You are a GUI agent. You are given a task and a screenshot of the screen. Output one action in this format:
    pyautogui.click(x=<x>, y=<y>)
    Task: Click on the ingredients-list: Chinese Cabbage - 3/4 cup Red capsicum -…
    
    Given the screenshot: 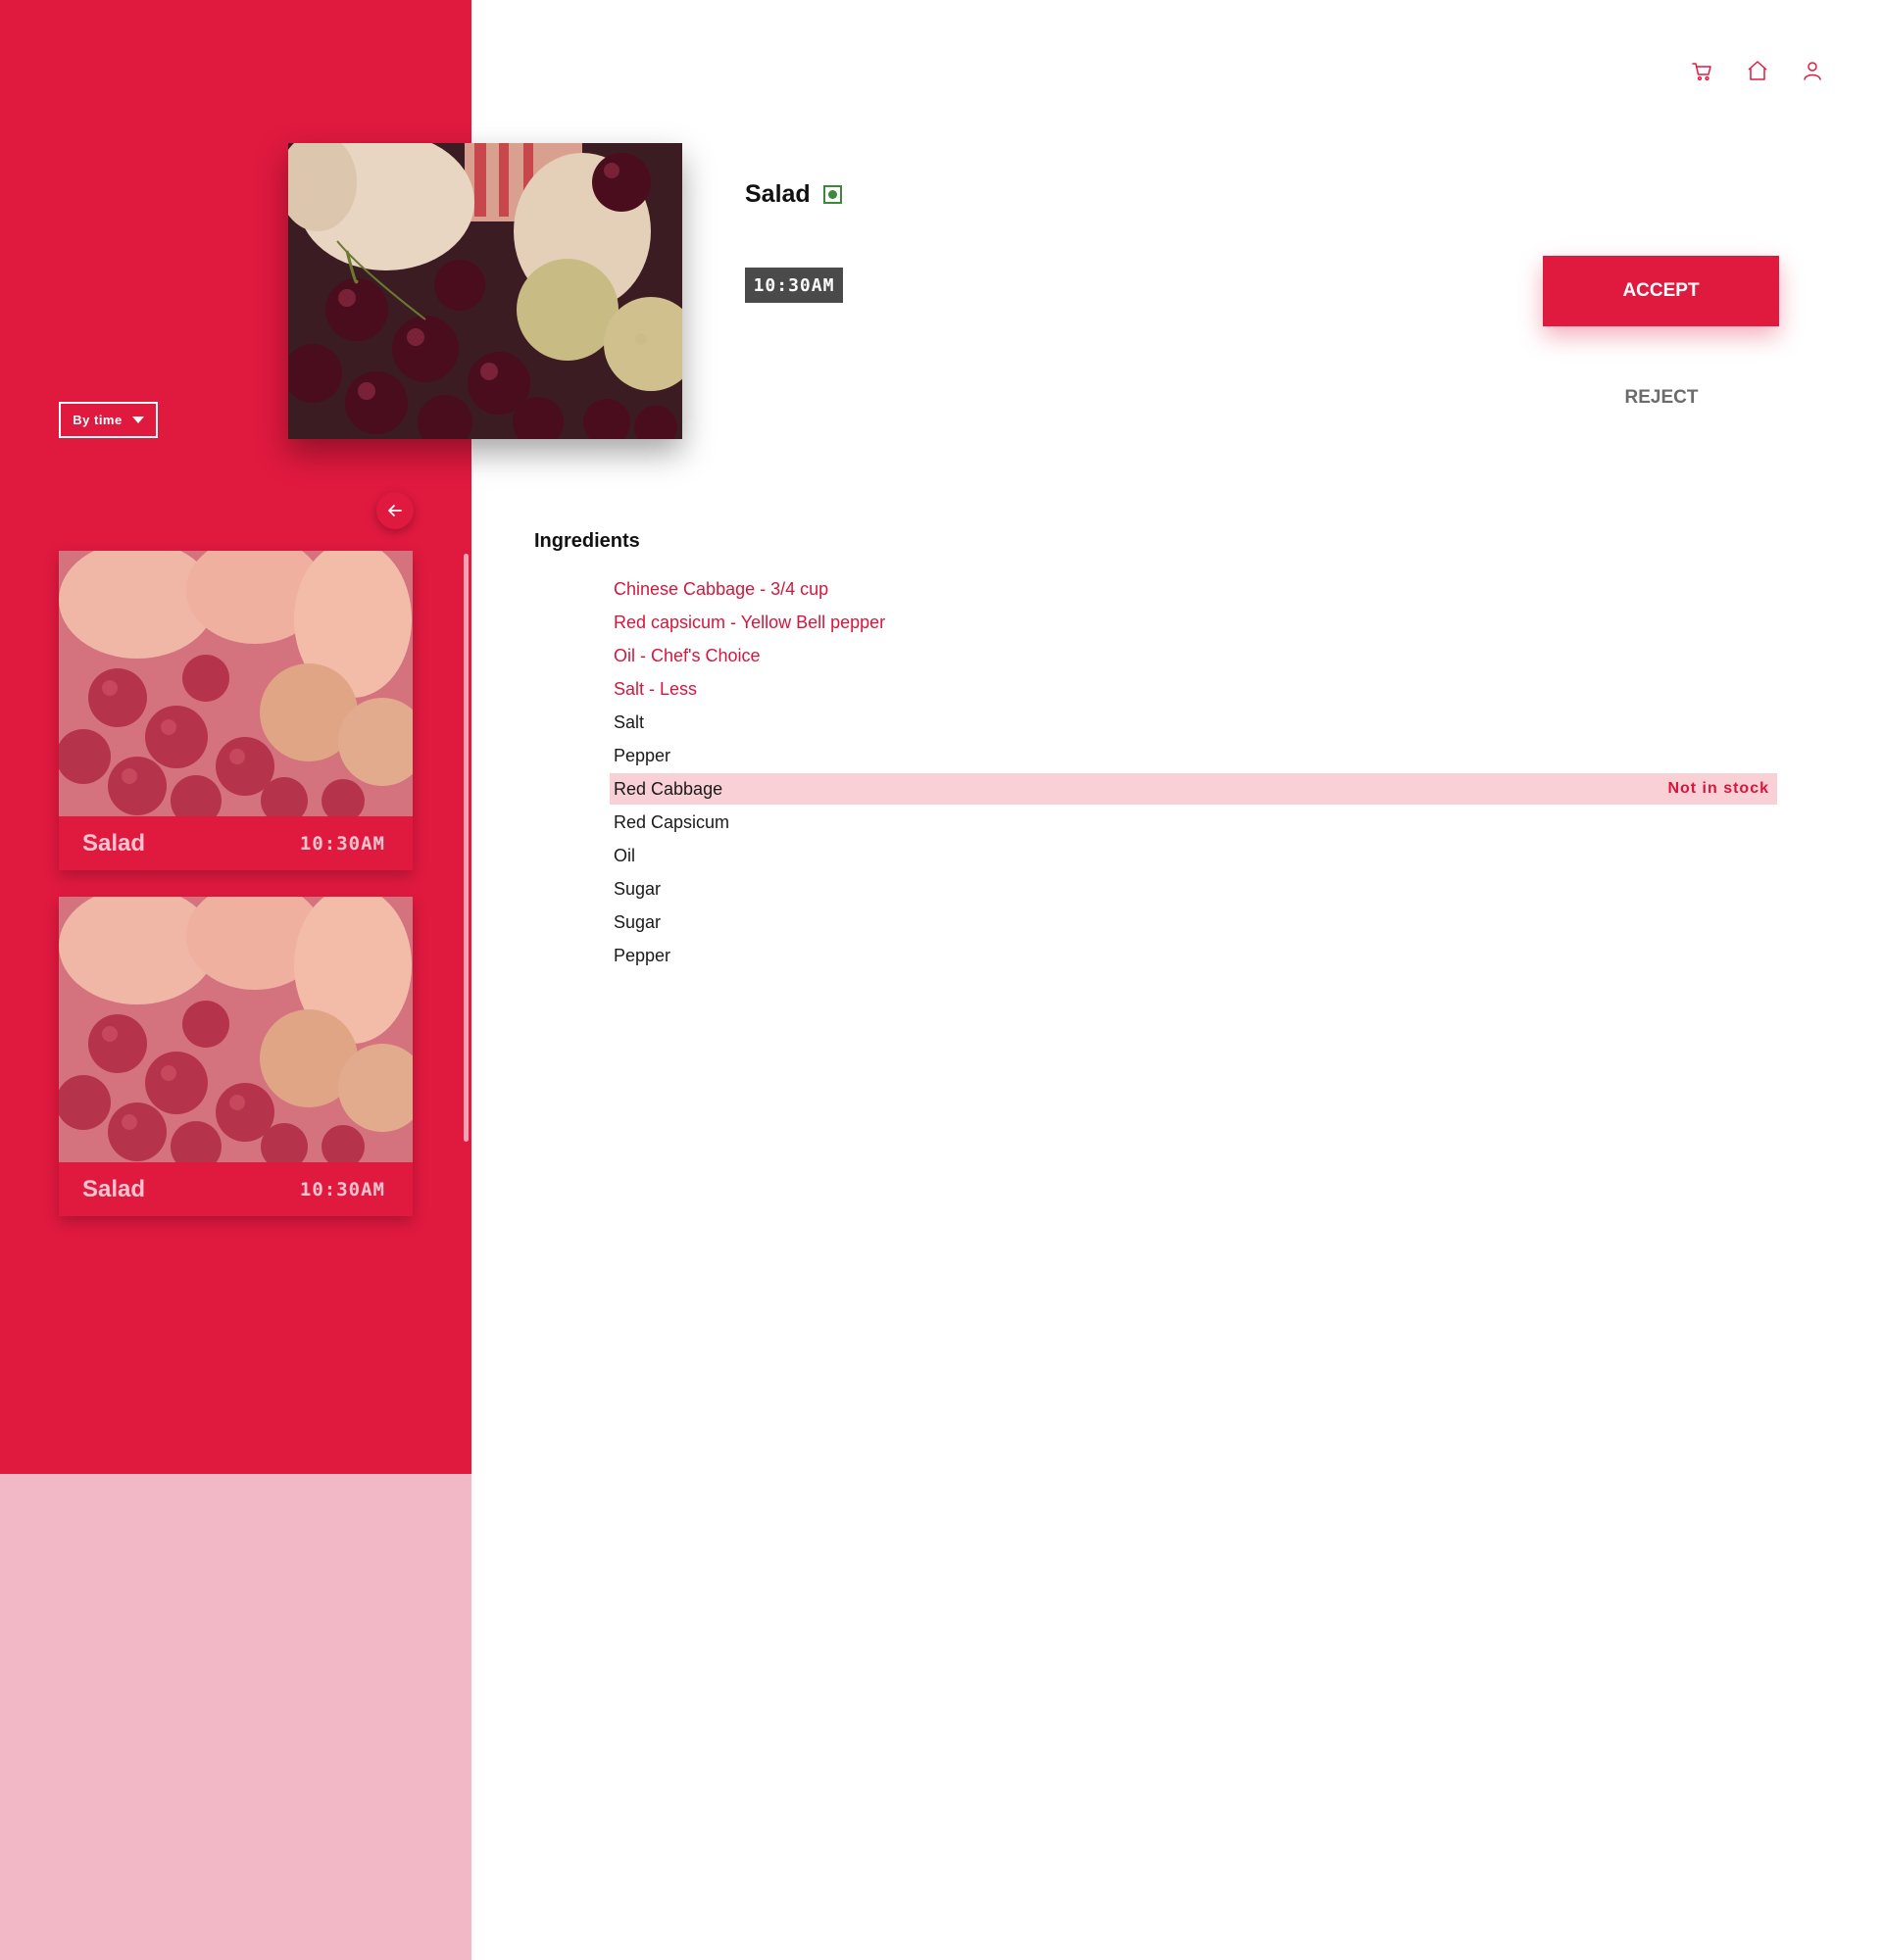 What is the action you would take?
    pyautogui.click(x=1194, y=772)
    